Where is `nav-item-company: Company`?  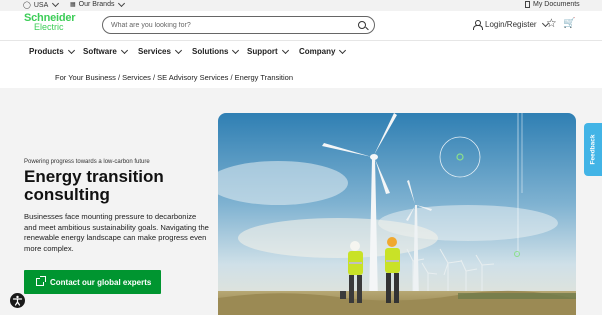
nav-item-company: Company is located at coordinates (323, 51).